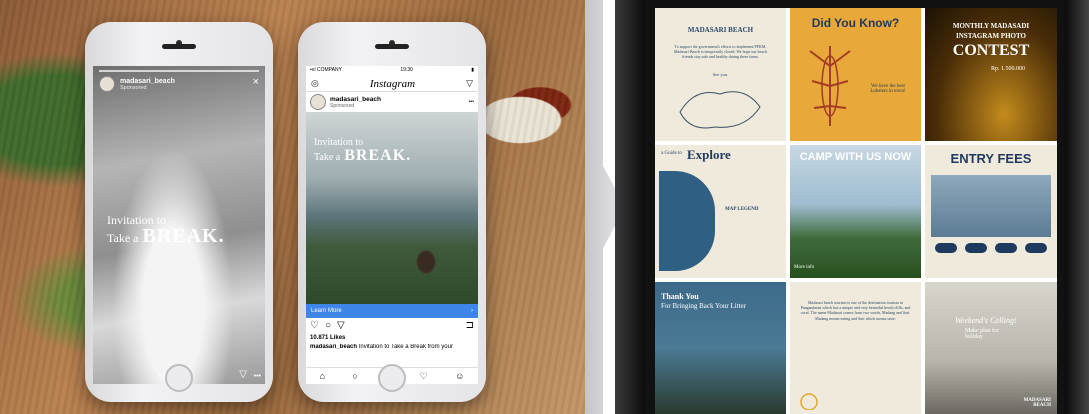  What do you see at coordinates (991, 248) in the screenshot?
I see `fee-badges` at bounding box center [991, 248].